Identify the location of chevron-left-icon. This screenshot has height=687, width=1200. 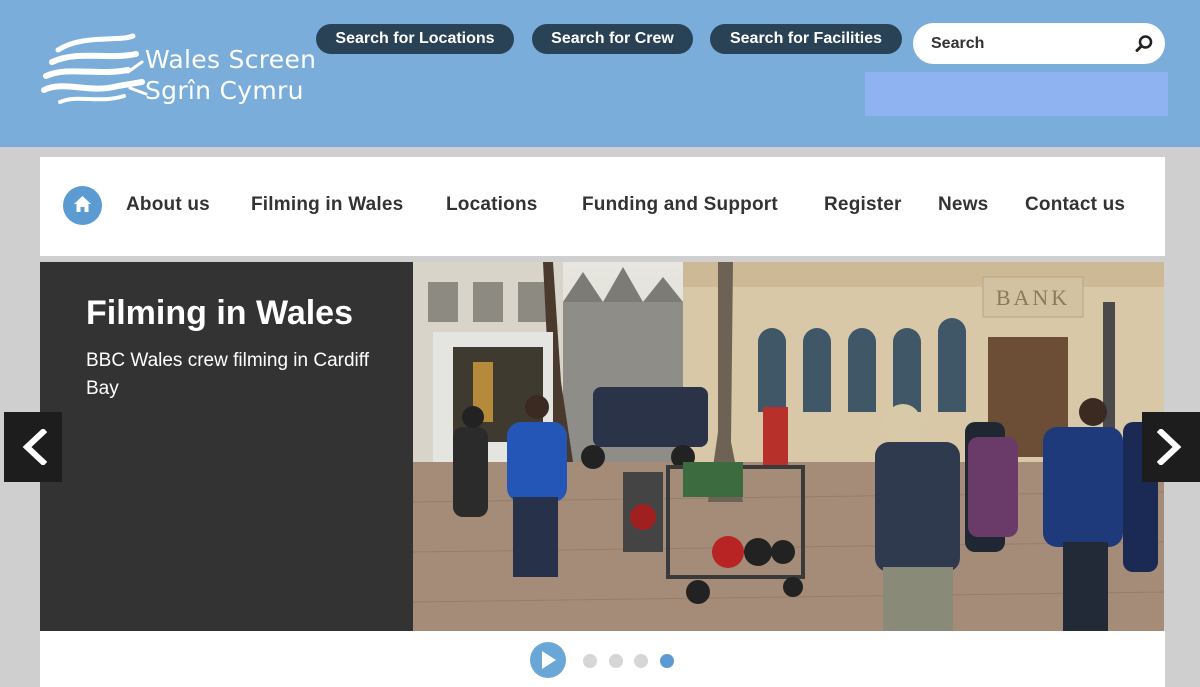
(34, 447).